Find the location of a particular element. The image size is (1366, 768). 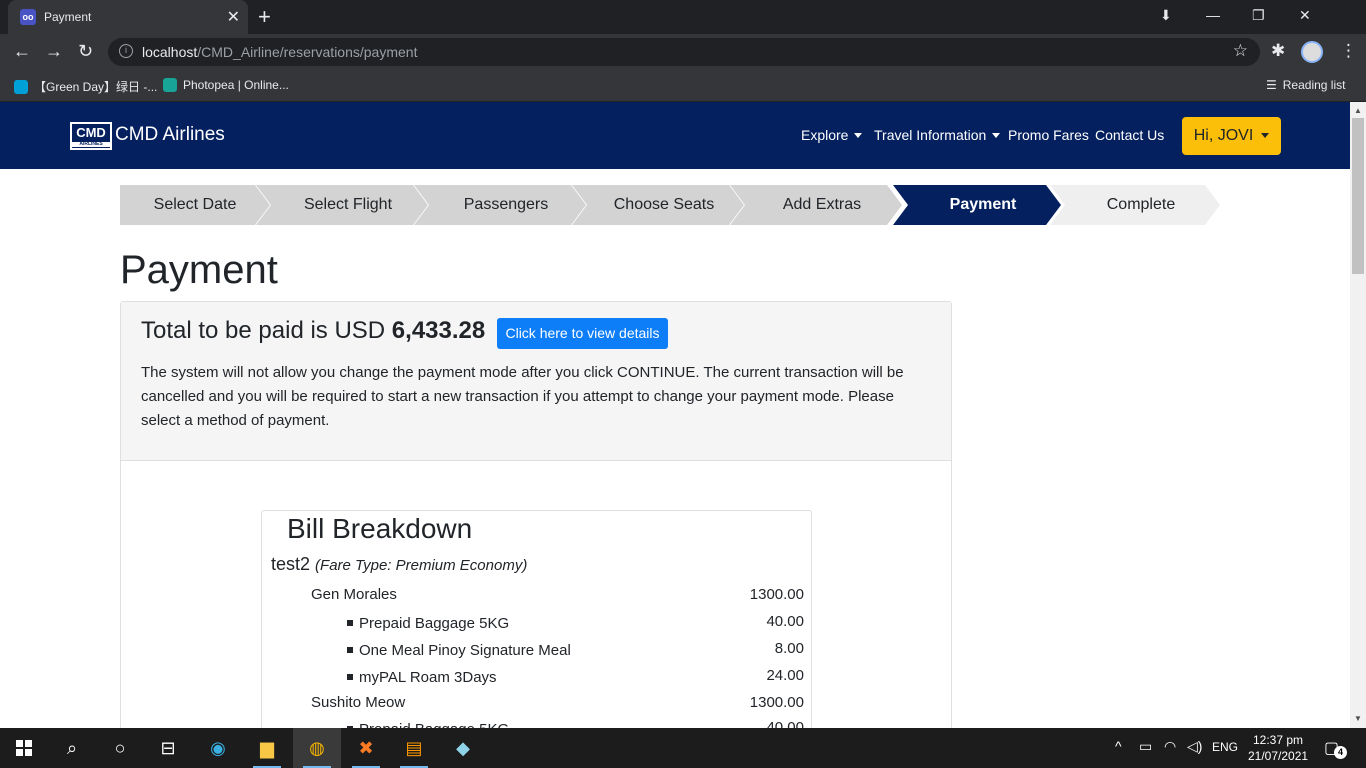

forward-icon: → is located at coordinates (54, 51).